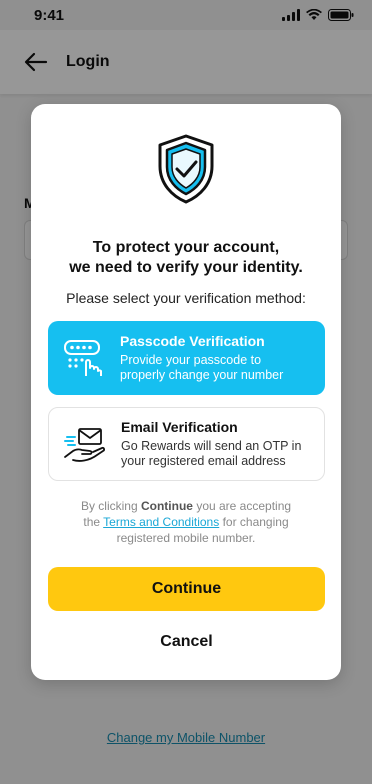 The height and width of the screenshot is (784, 372). I want to click on option-email-title: Email Verification, so click(179, 427).